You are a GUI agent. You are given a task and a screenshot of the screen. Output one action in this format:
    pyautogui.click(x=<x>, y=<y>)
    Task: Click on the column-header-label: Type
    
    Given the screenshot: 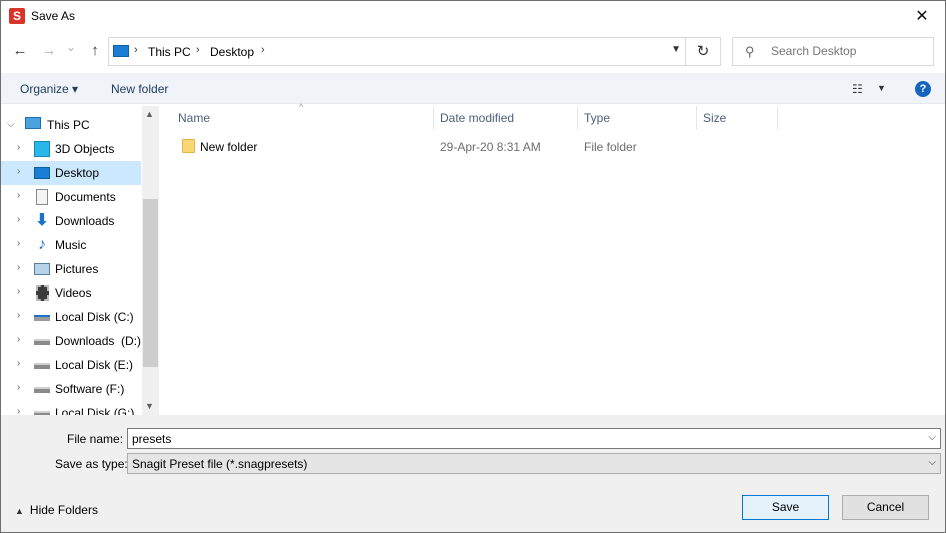 What is the action you would take?
    pyautogui.click(x=597, y=118)
    